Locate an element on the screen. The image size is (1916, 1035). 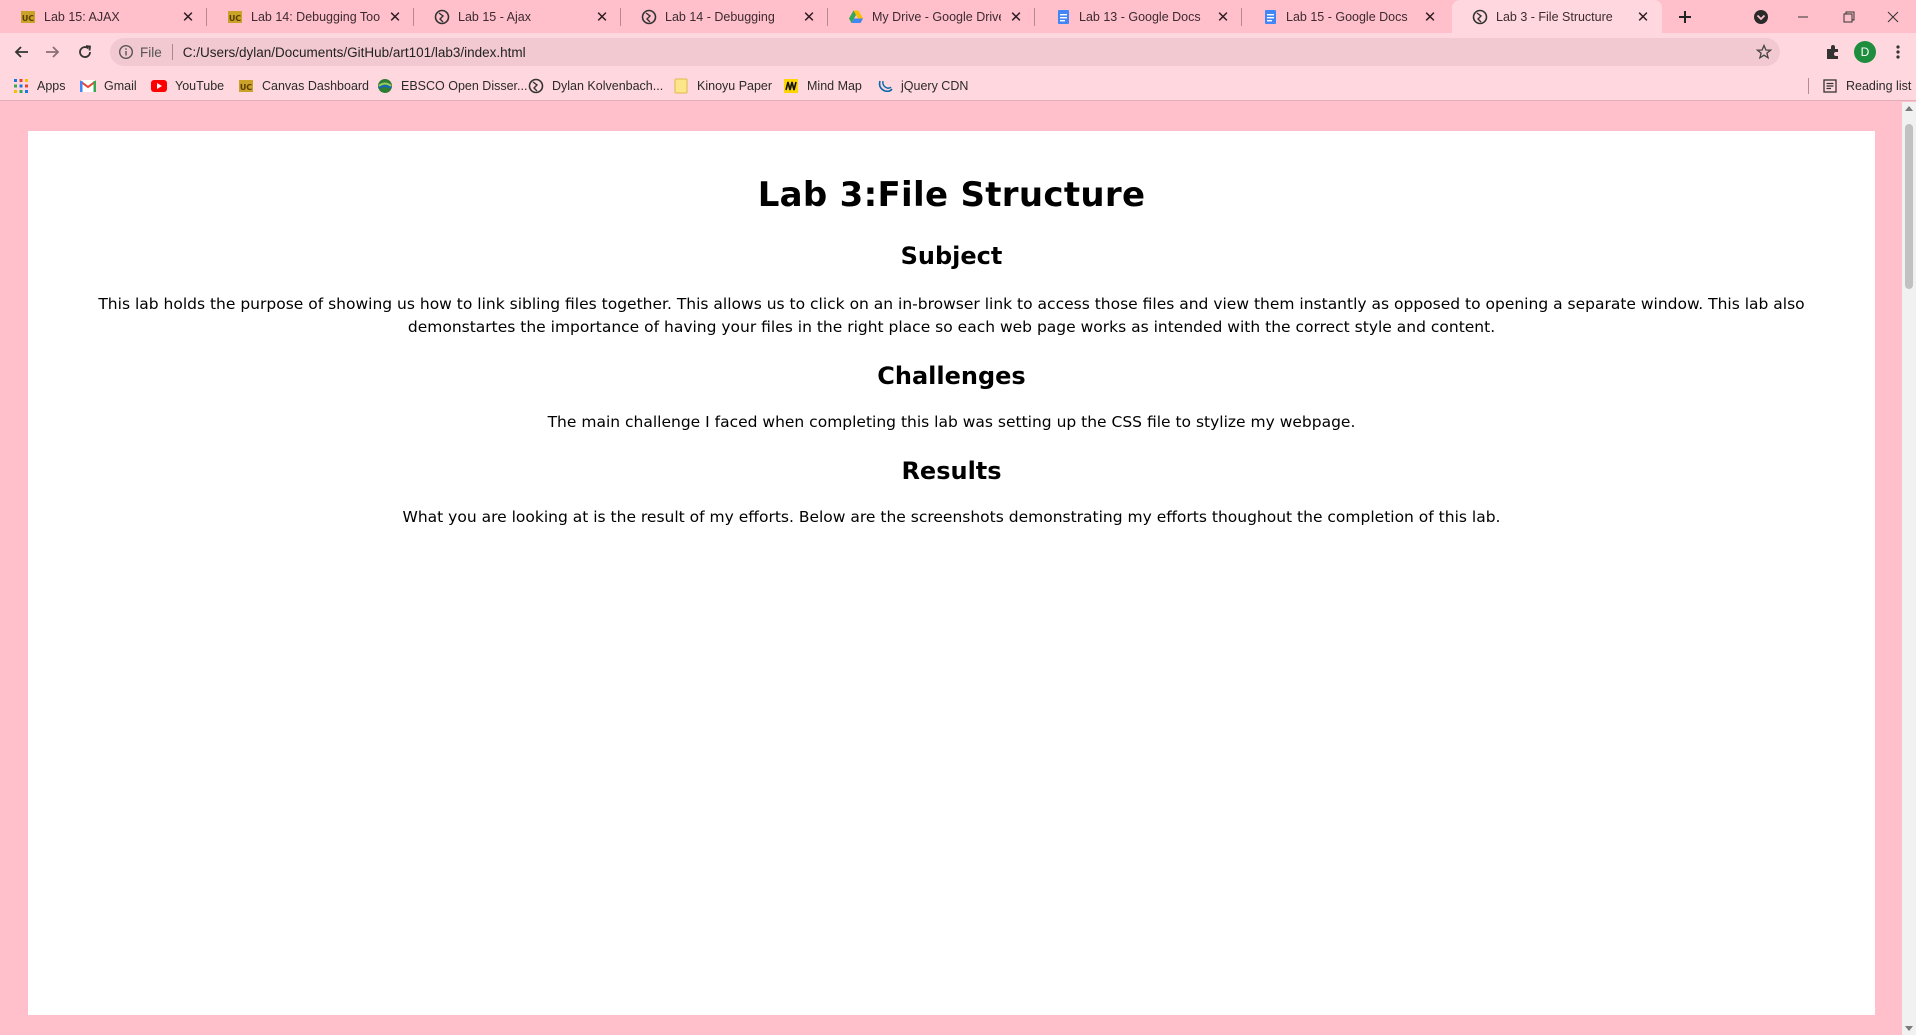
reading-list-button: Reading list is located at coordinates (1866, 86).